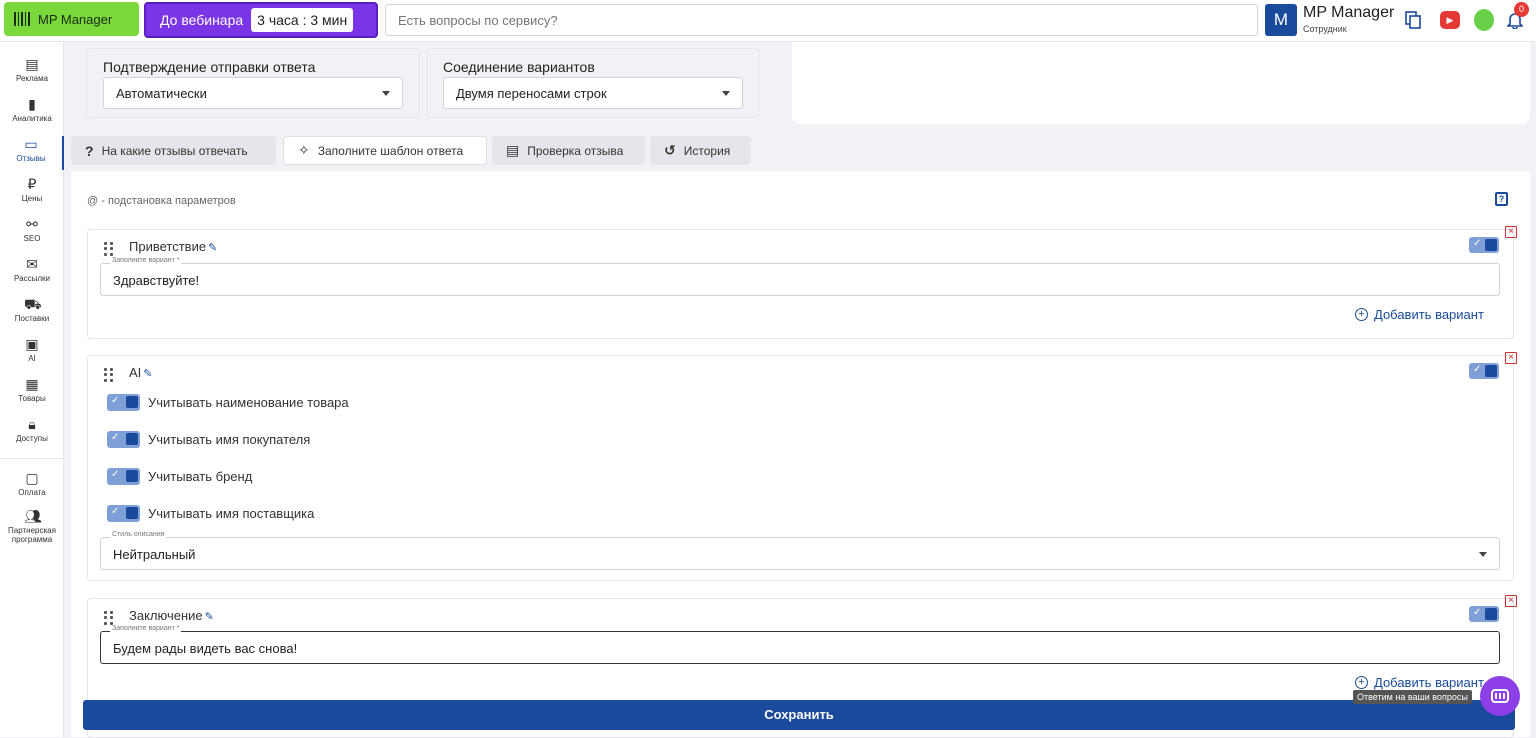  What do you see at coordinates (89, 150) in the screenshot?
I see `question-icon: ?` at bounding box center [89, 150].